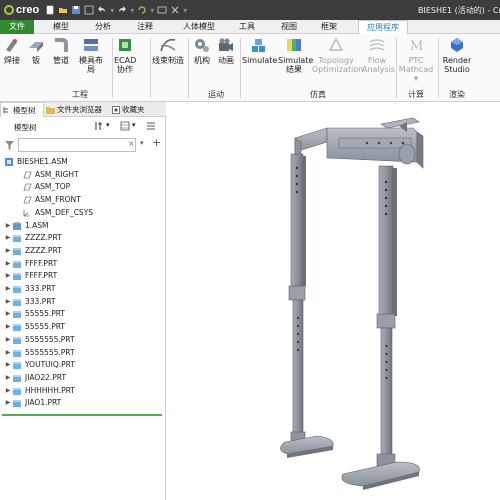 The image size is (500, 500). Describe the element at coordinates (168, 50) in the screenshot. I see `cabling-button: 线束制造` at that location.